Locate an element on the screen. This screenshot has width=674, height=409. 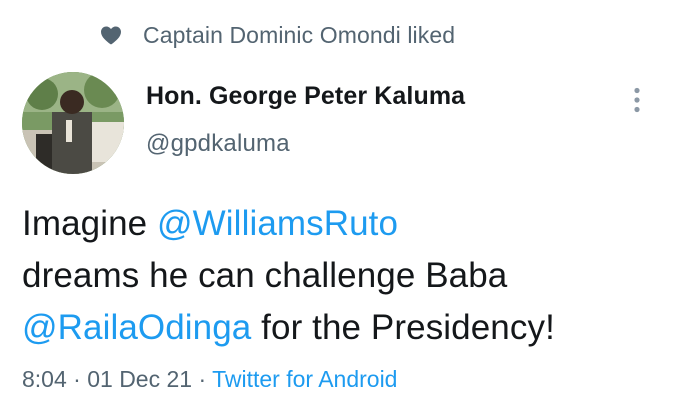
tweet-line-3: @RailaOdinga for the Presidency! is located at coordinates (342, 328).